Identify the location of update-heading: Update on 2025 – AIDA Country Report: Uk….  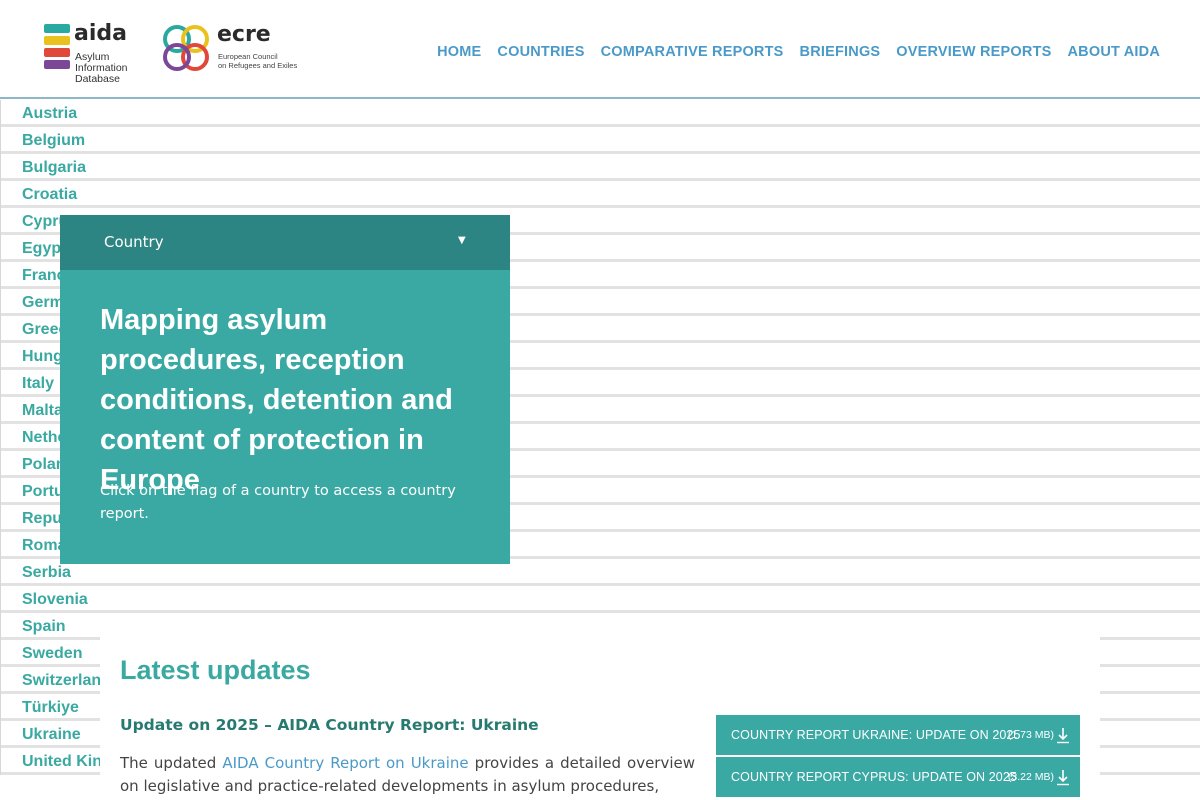
(329, 725).